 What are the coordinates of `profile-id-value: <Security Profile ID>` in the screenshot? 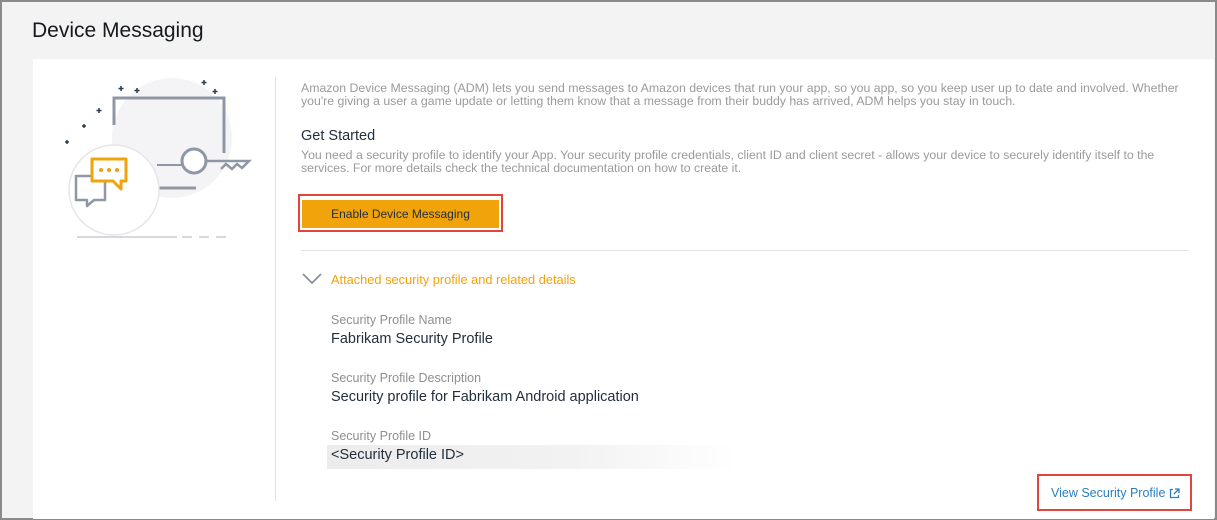 It's located at (397, 455).